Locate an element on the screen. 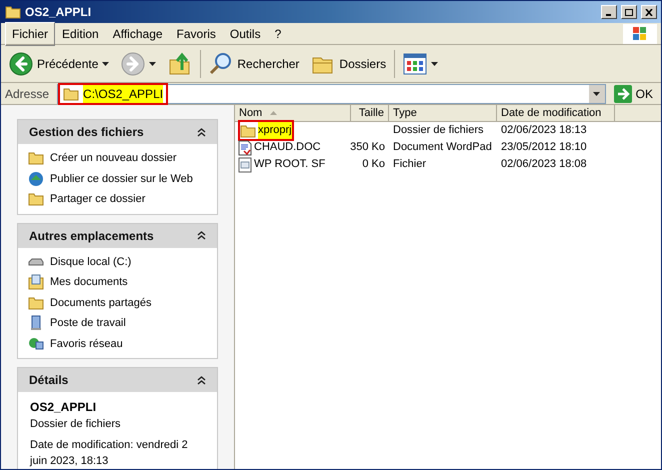  date-cell: 02/06/2023 18:08 is located at coordinates (544, 164).